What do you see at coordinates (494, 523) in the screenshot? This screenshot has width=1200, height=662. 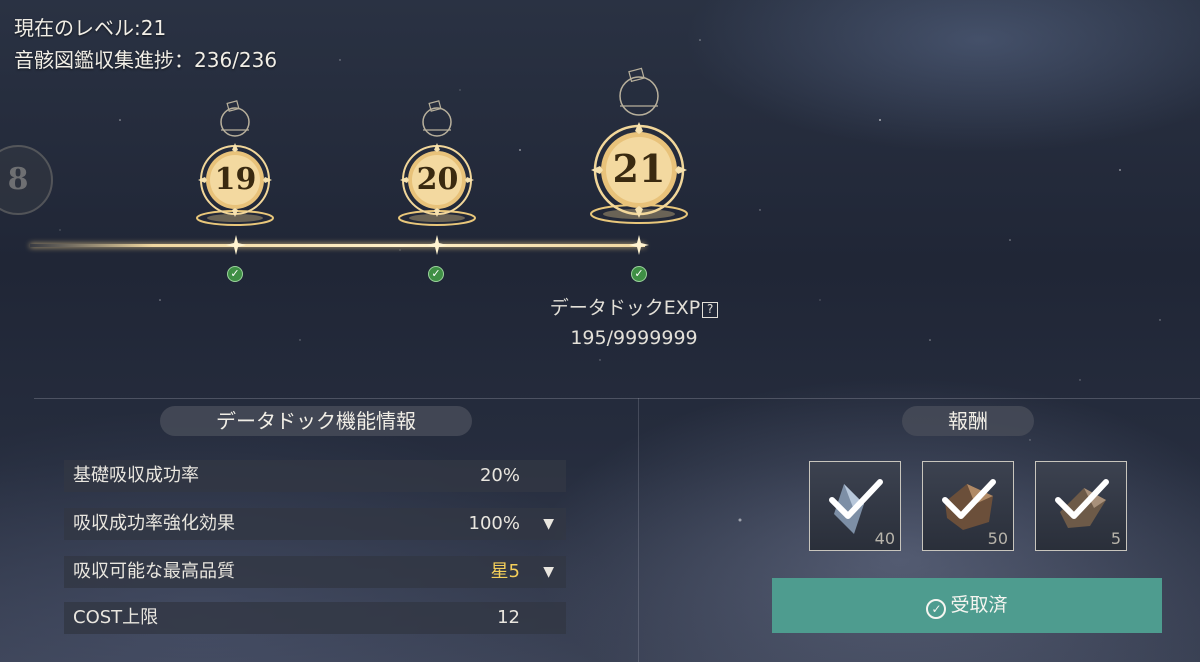 I see `info-row-value: 100%` at bounding box center [494, 523].